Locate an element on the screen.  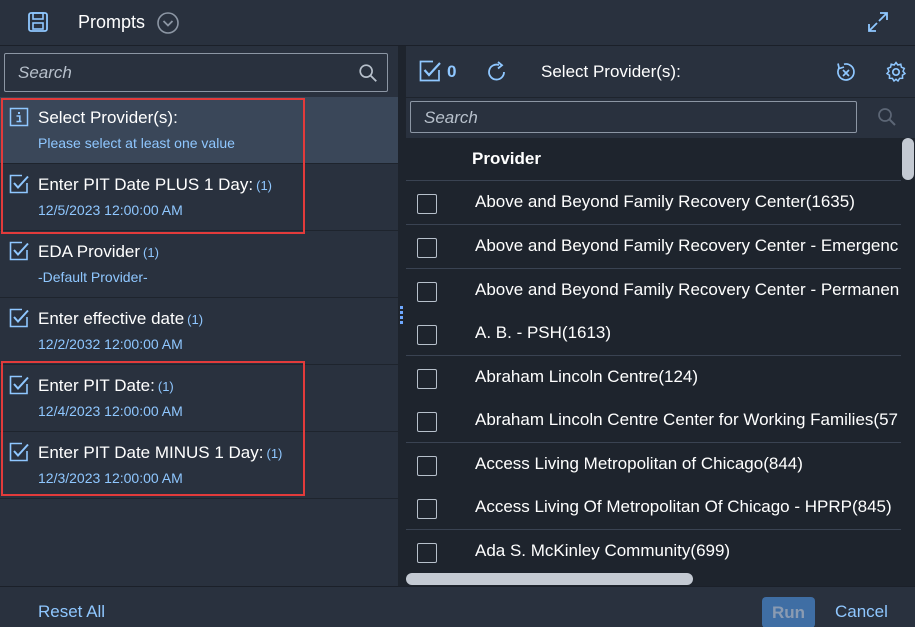
panel-splitter is located at coordinates (402, 316).